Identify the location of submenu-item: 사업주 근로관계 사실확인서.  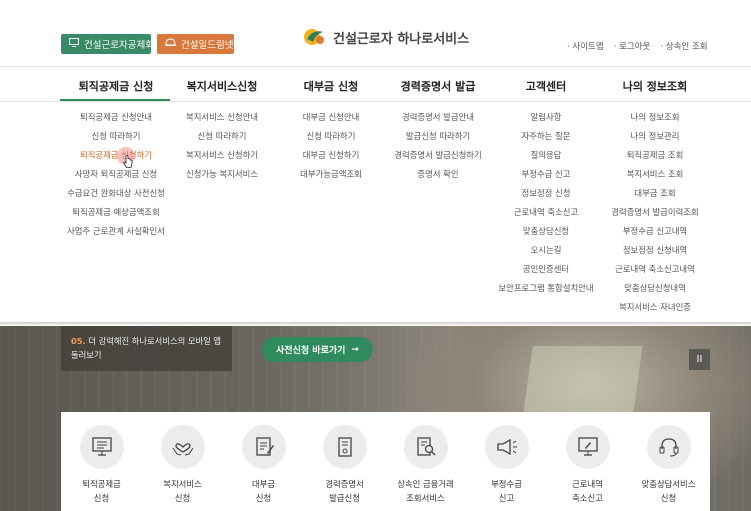
(116, 231).